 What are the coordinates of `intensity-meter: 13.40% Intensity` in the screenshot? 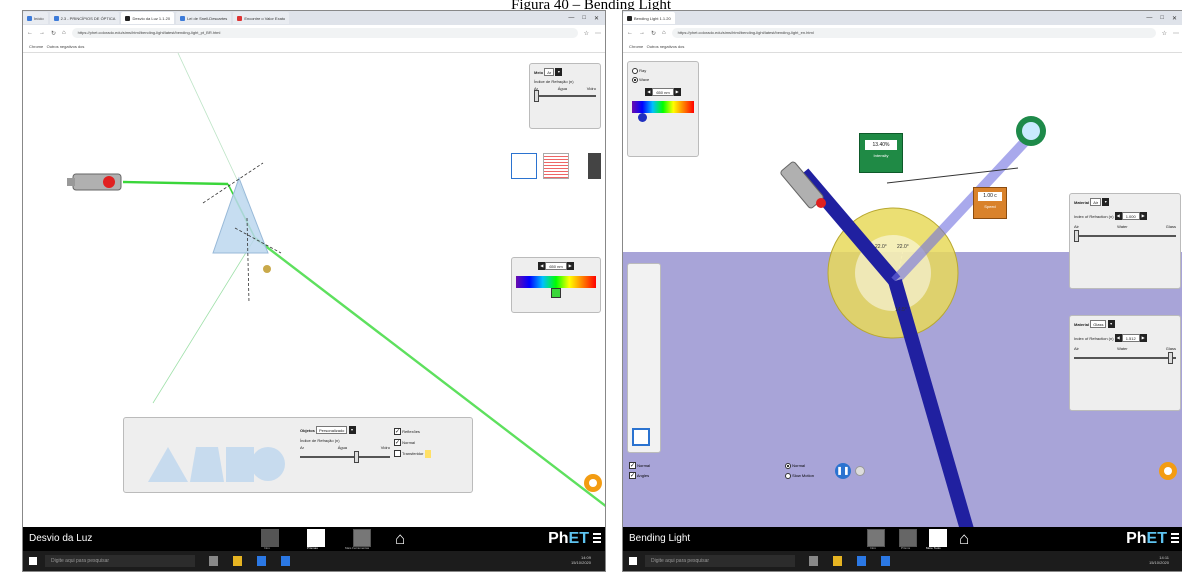 It's located at (881, 153).